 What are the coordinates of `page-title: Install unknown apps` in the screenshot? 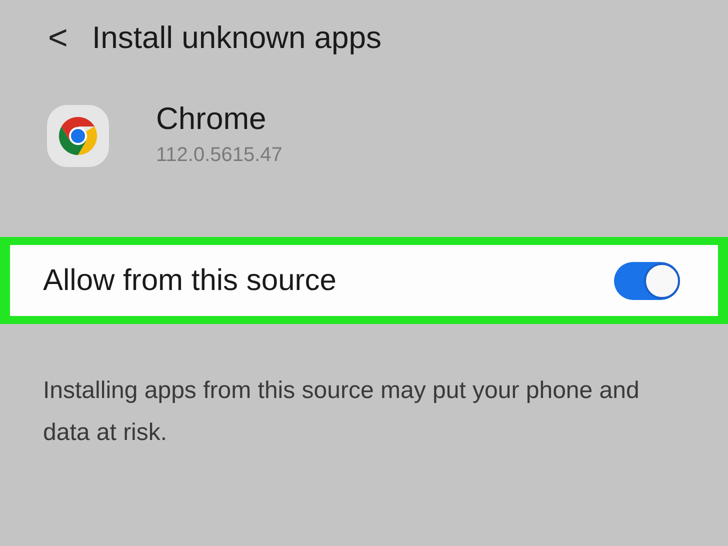 It's located at (237, 37).